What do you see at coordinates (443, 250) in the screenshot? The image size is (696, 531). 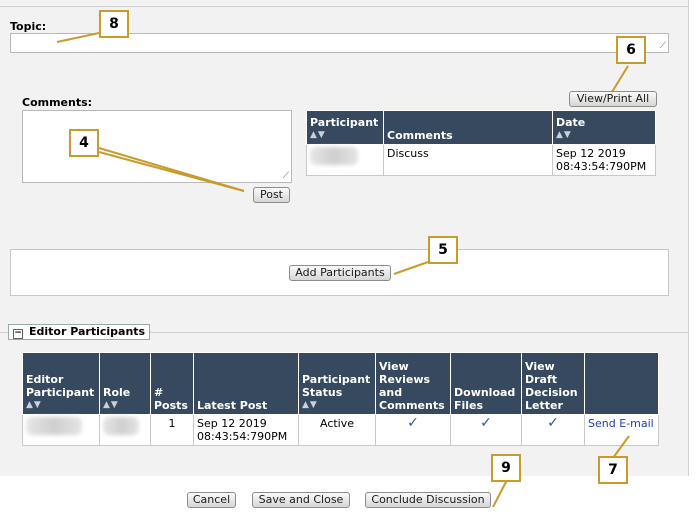 I see `callout-5: 5` at bounding box center [443, 250].